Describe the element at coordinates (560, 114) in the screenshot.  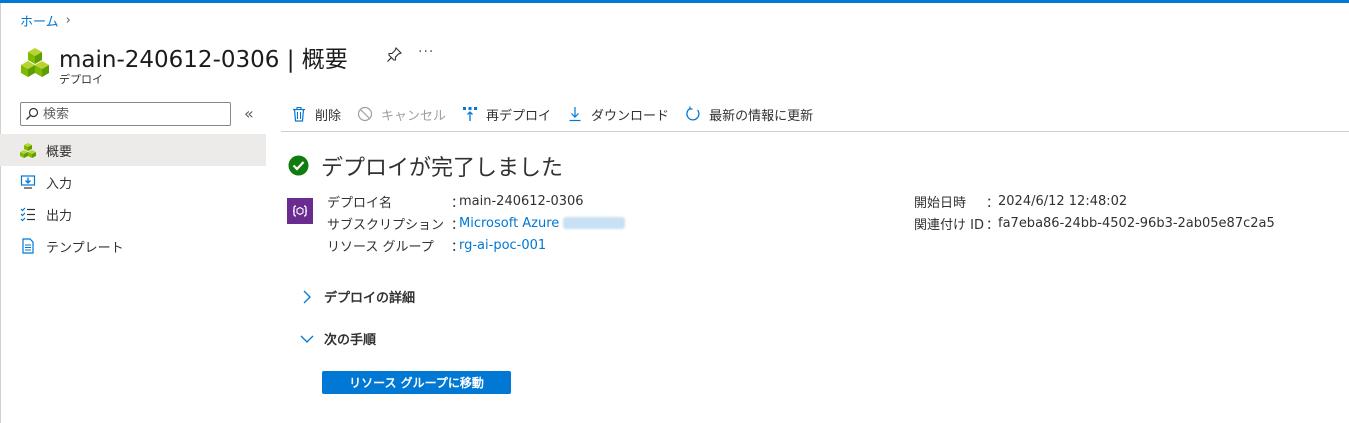
I see `command-bar: 削除 キャンセル 再デプロイ ダウンロード 最新の情報に更新` at that location.